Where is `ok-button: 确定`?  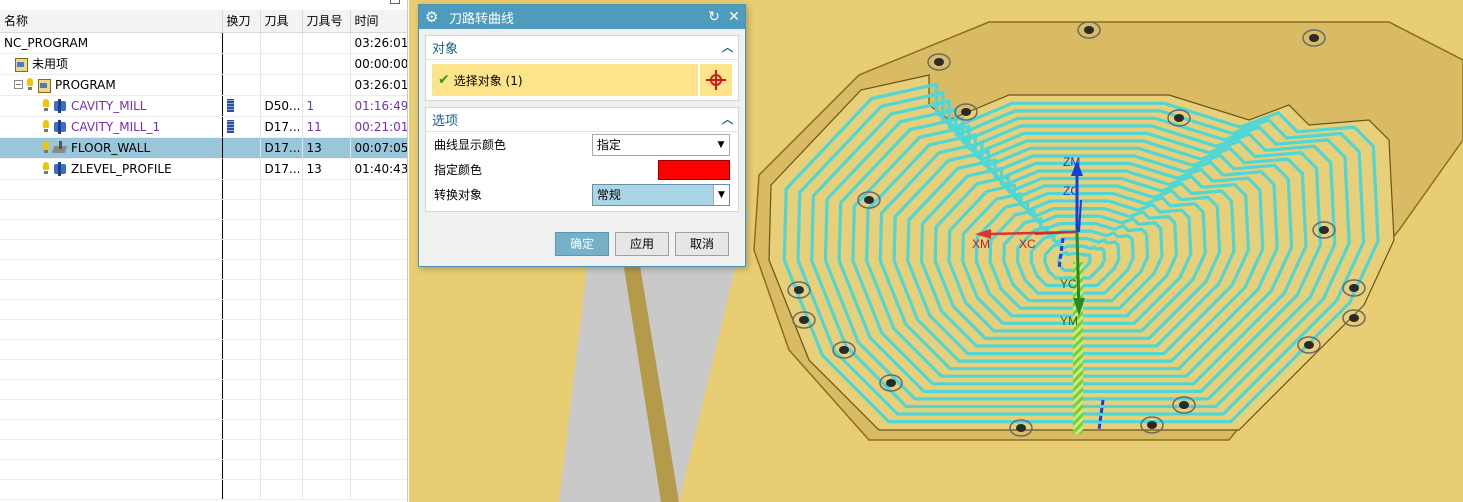 ok-button: 确定 is located at coordinates (582, 244).